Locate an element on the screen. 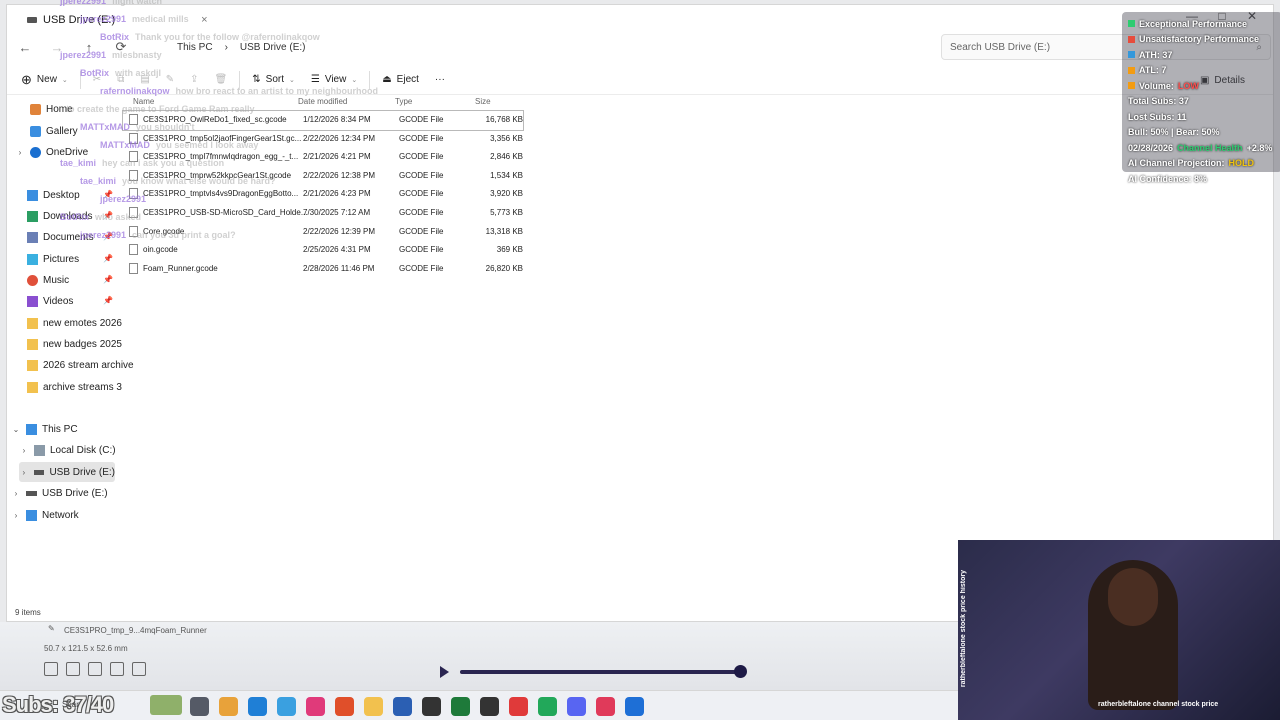 The width and height of the screenshot is (1280, 720). column-header-type: Type is located at coordinates (403, 101).